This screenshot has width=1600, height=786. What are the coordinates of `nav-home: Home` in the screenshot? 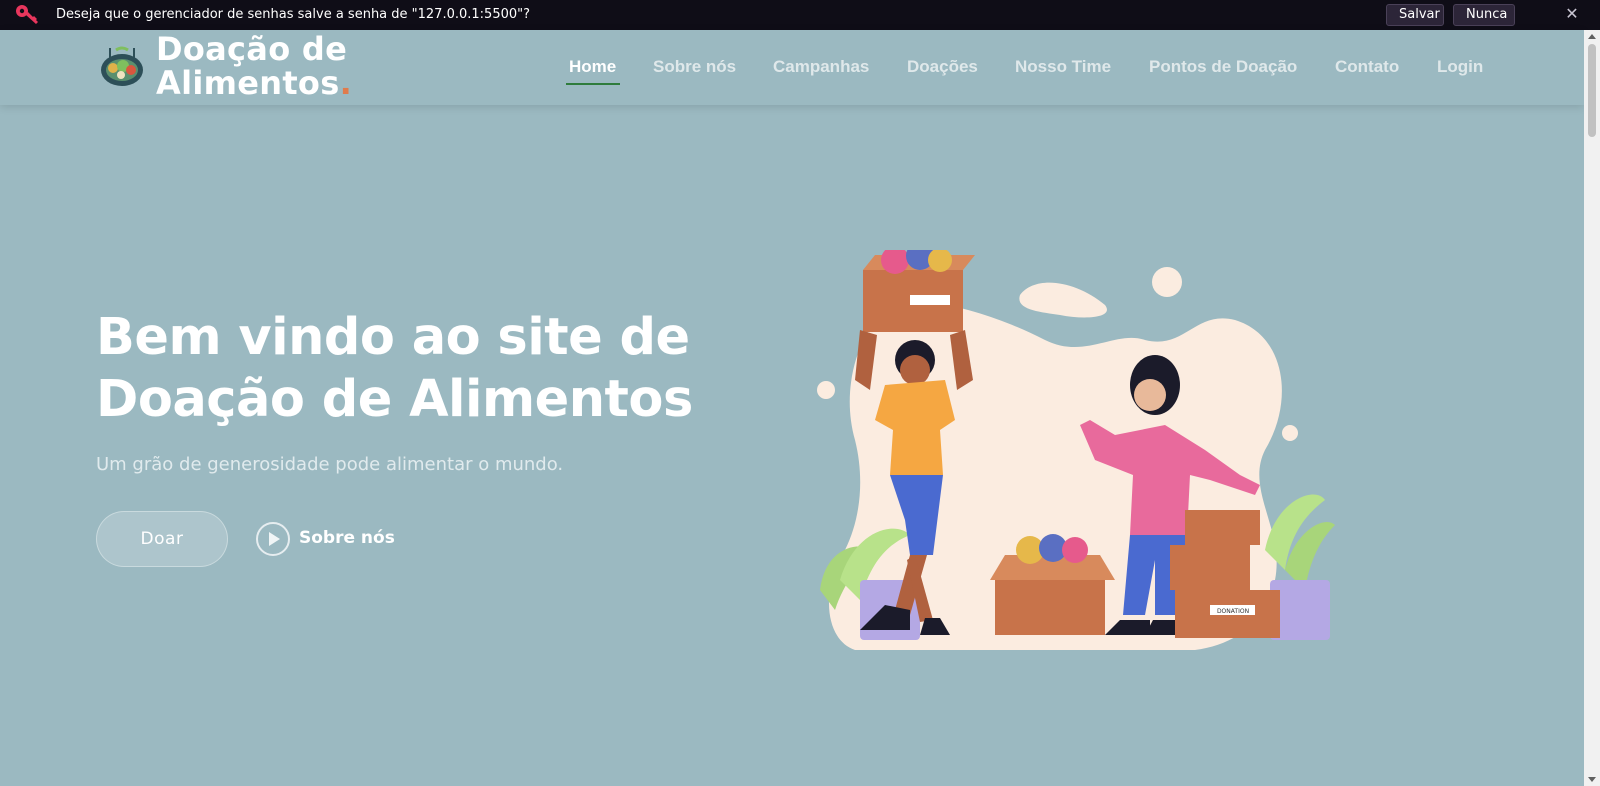 It's located at (592, 67).